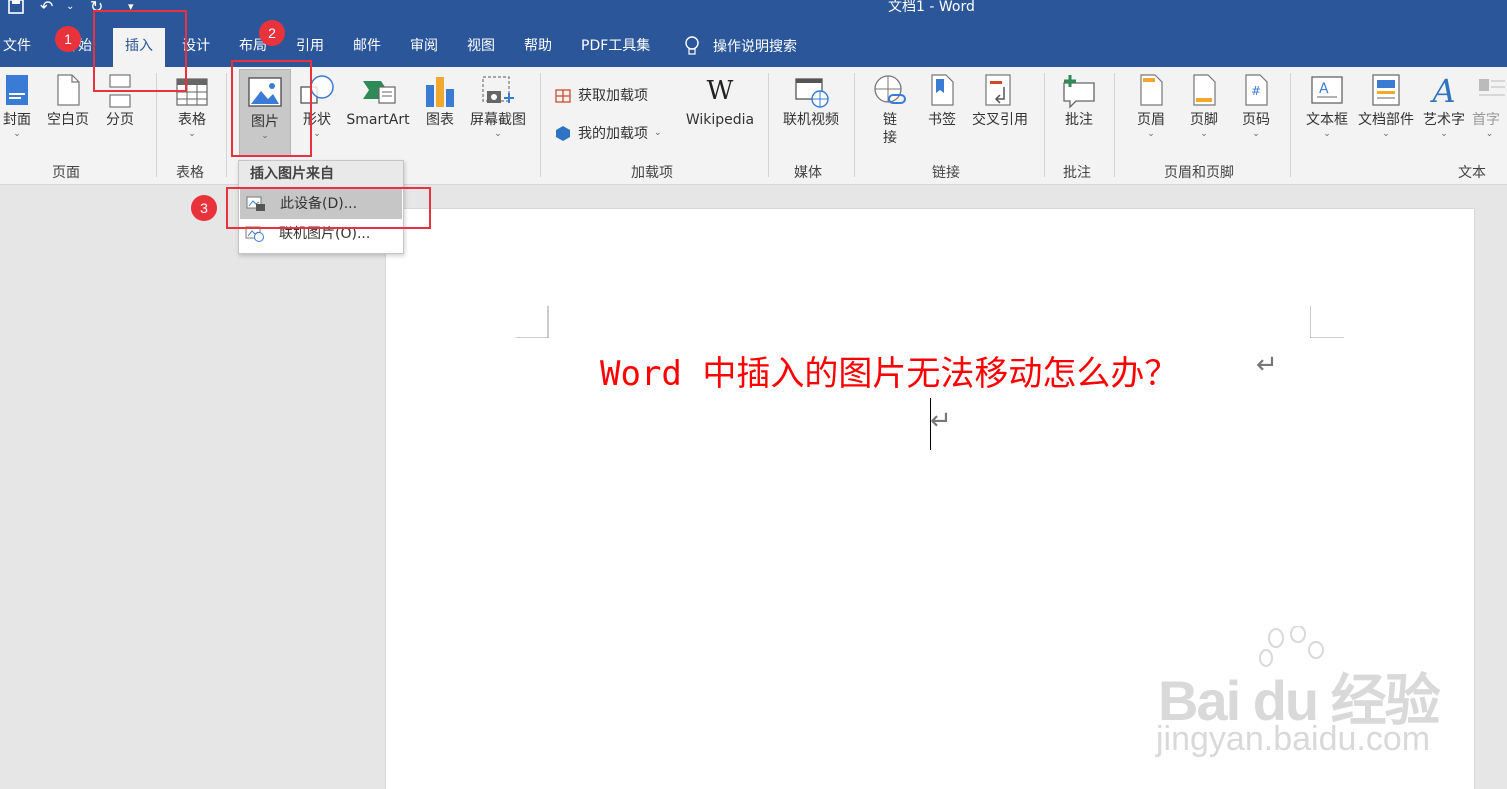  Describe the element at coordinates (942, 120) in the screenshot. I see `bookmark-label: 书签` at that location.